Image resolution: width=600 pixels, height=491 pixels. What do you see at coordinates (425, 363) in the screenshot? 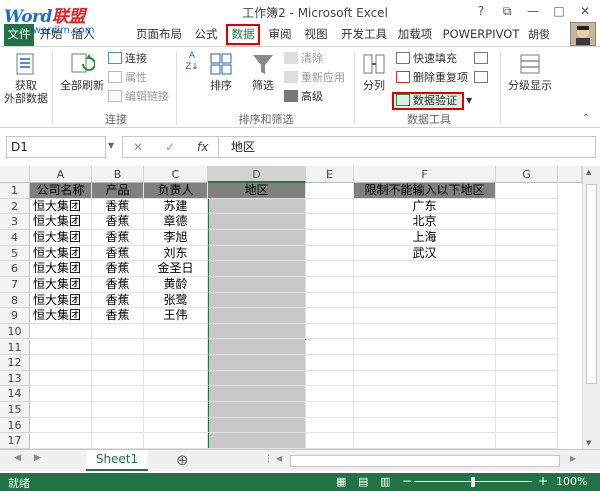
I see `cell-f12` at bounding box center [425, 363].